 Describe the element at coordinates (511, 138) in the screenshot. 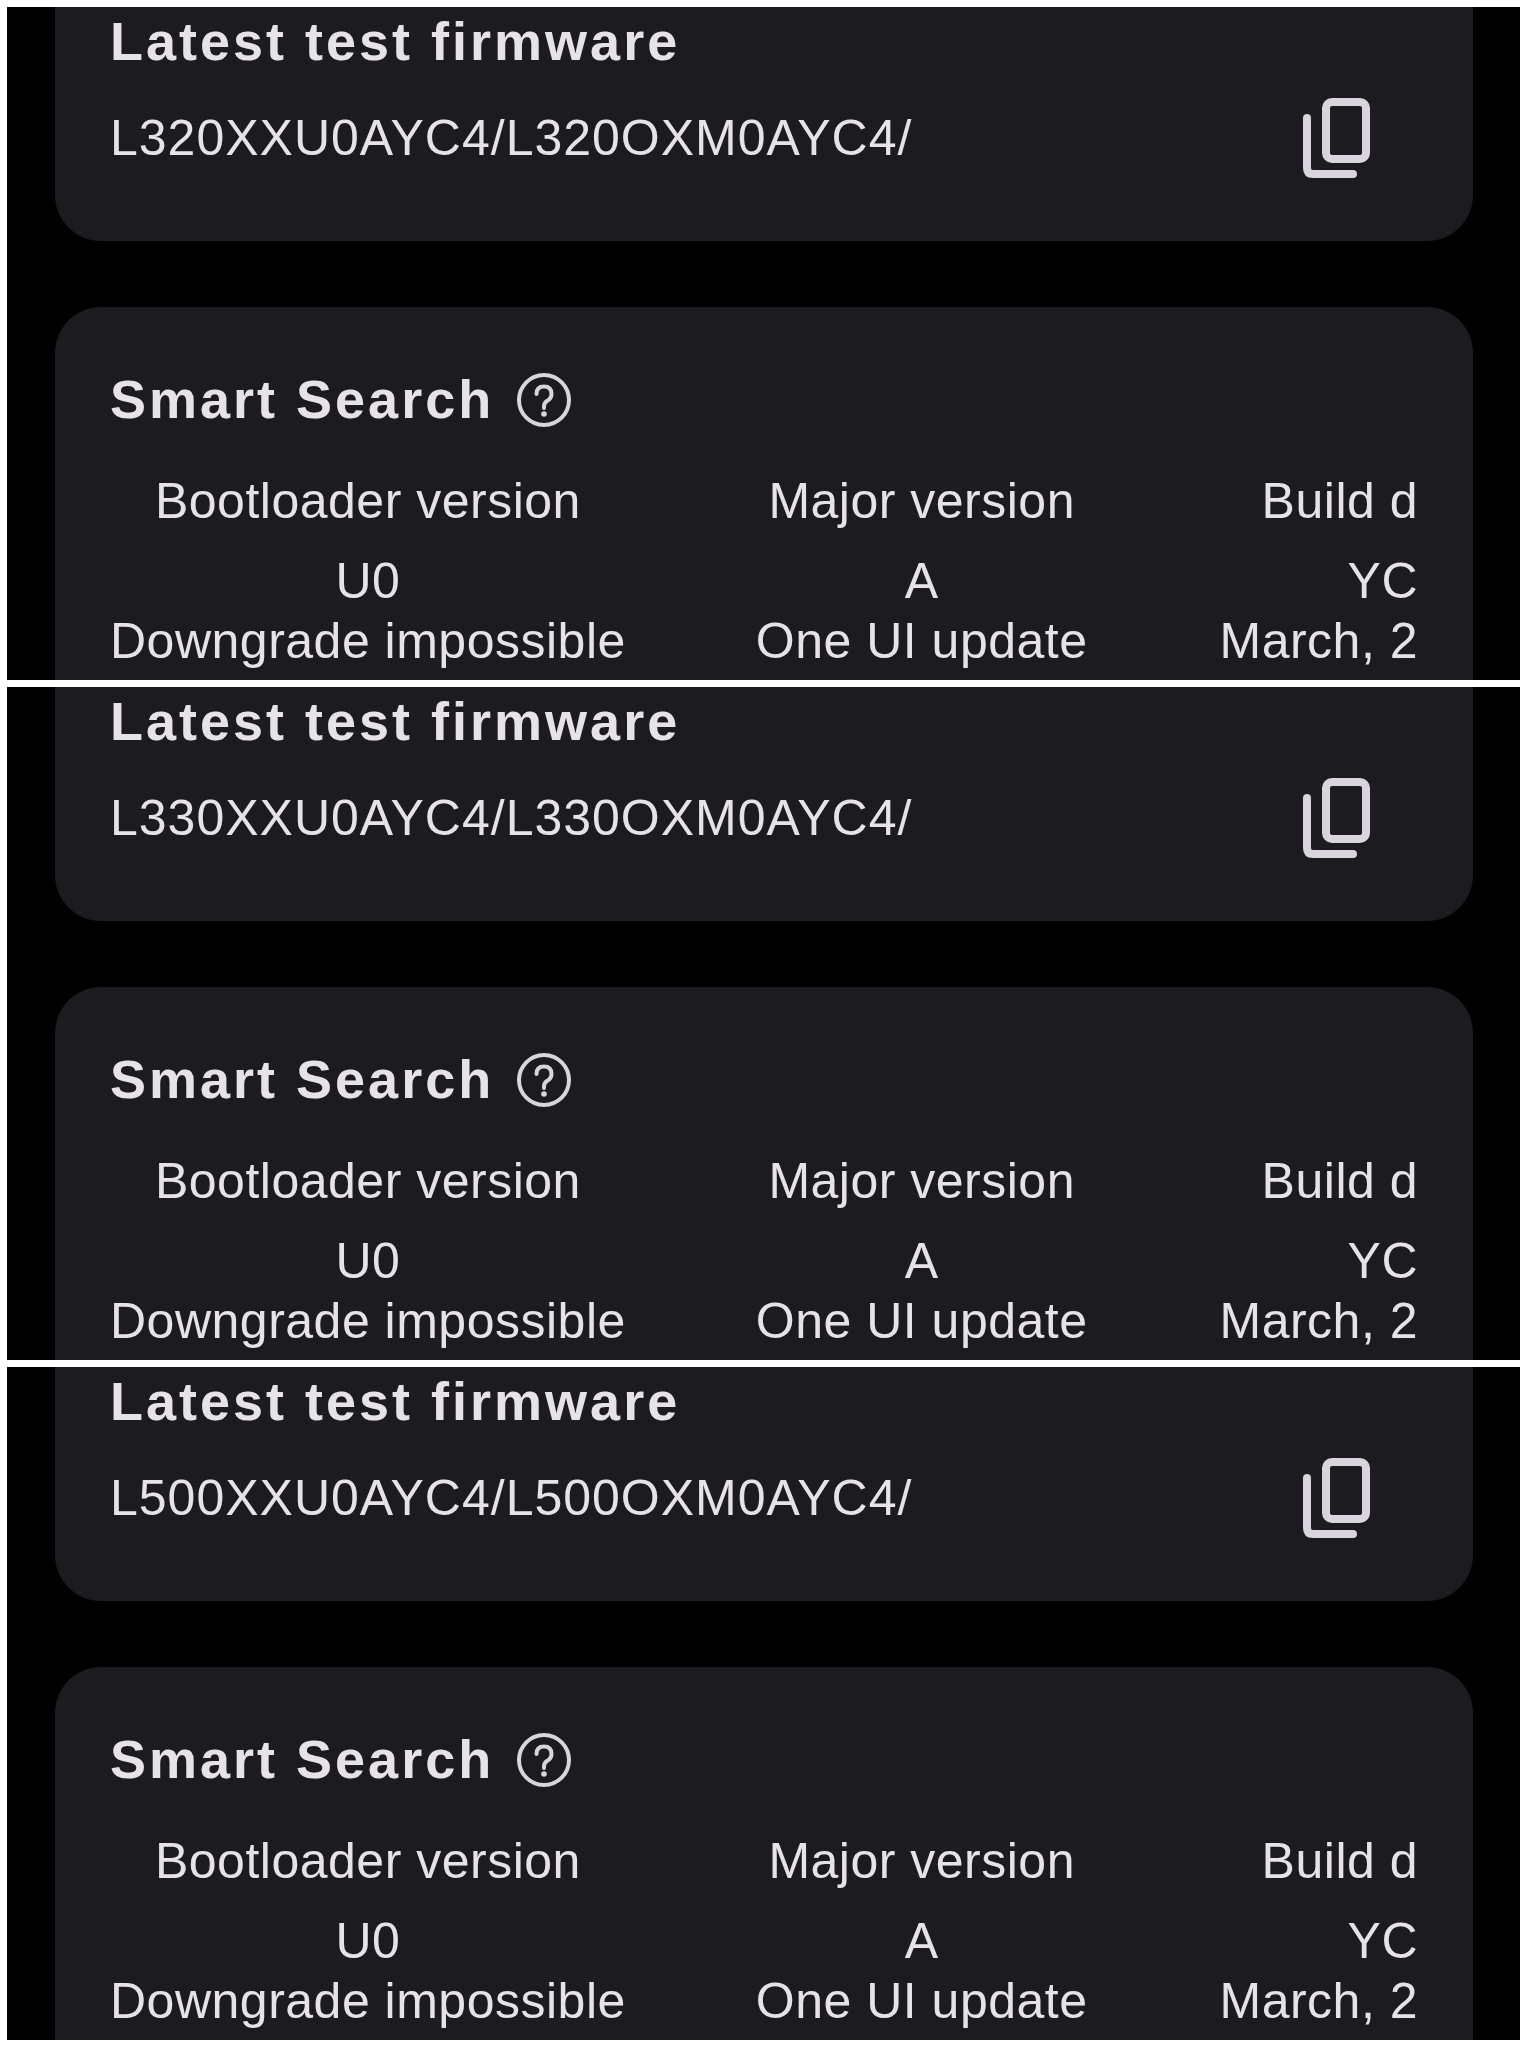

I see `firmware-version: L320XXU0AYC4/L320OXM0AYC4/` at that location.